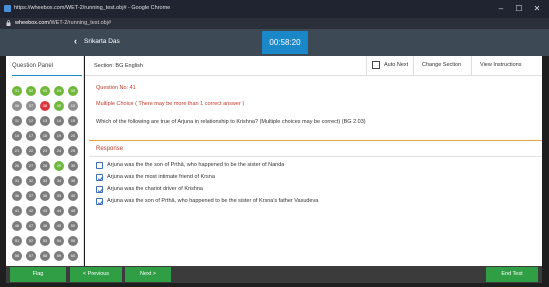 The width and height of the screenshot is (549, 287). What do you see at coordinates (17, 196) in the screenshot?
I see `question-button-36: 36` at bounding box center [17, 196].